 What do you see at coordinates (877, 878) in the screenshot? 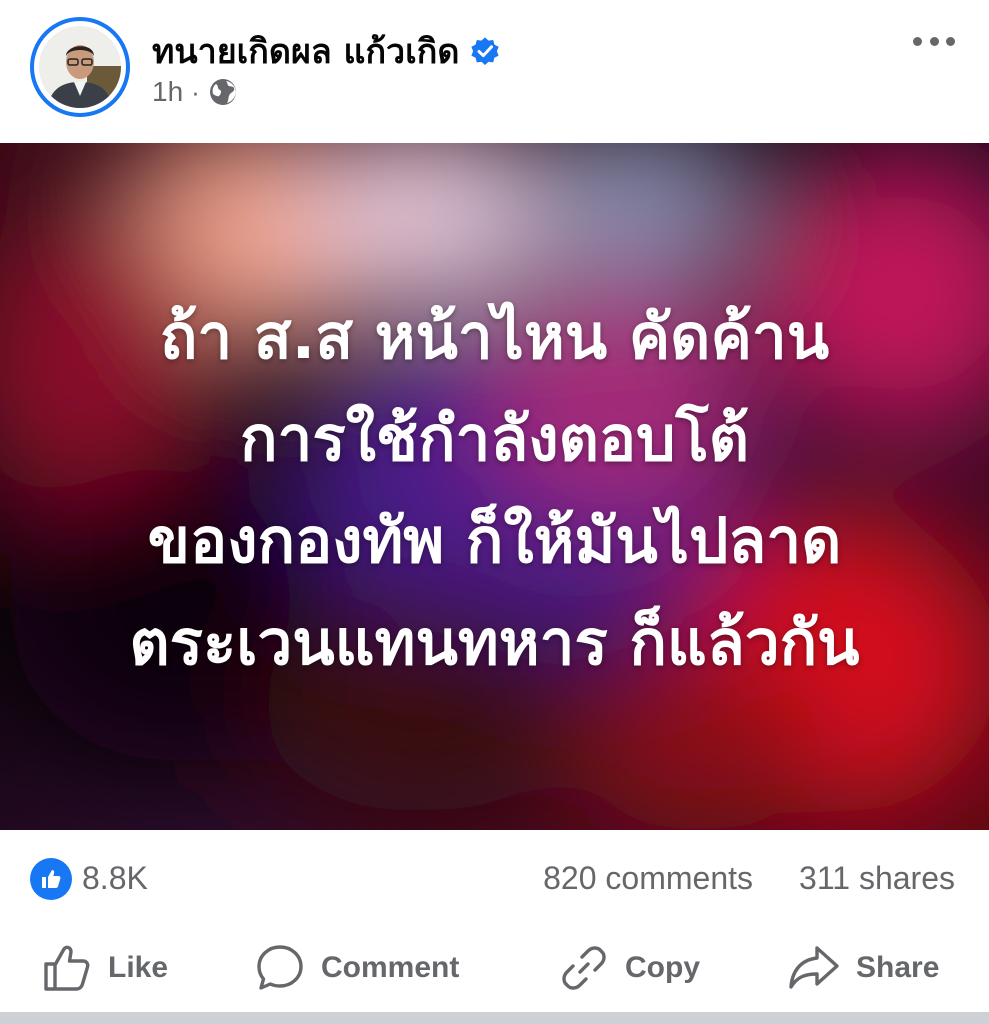
I see `share-count: 311 shares` at bounding box center [877, 878].